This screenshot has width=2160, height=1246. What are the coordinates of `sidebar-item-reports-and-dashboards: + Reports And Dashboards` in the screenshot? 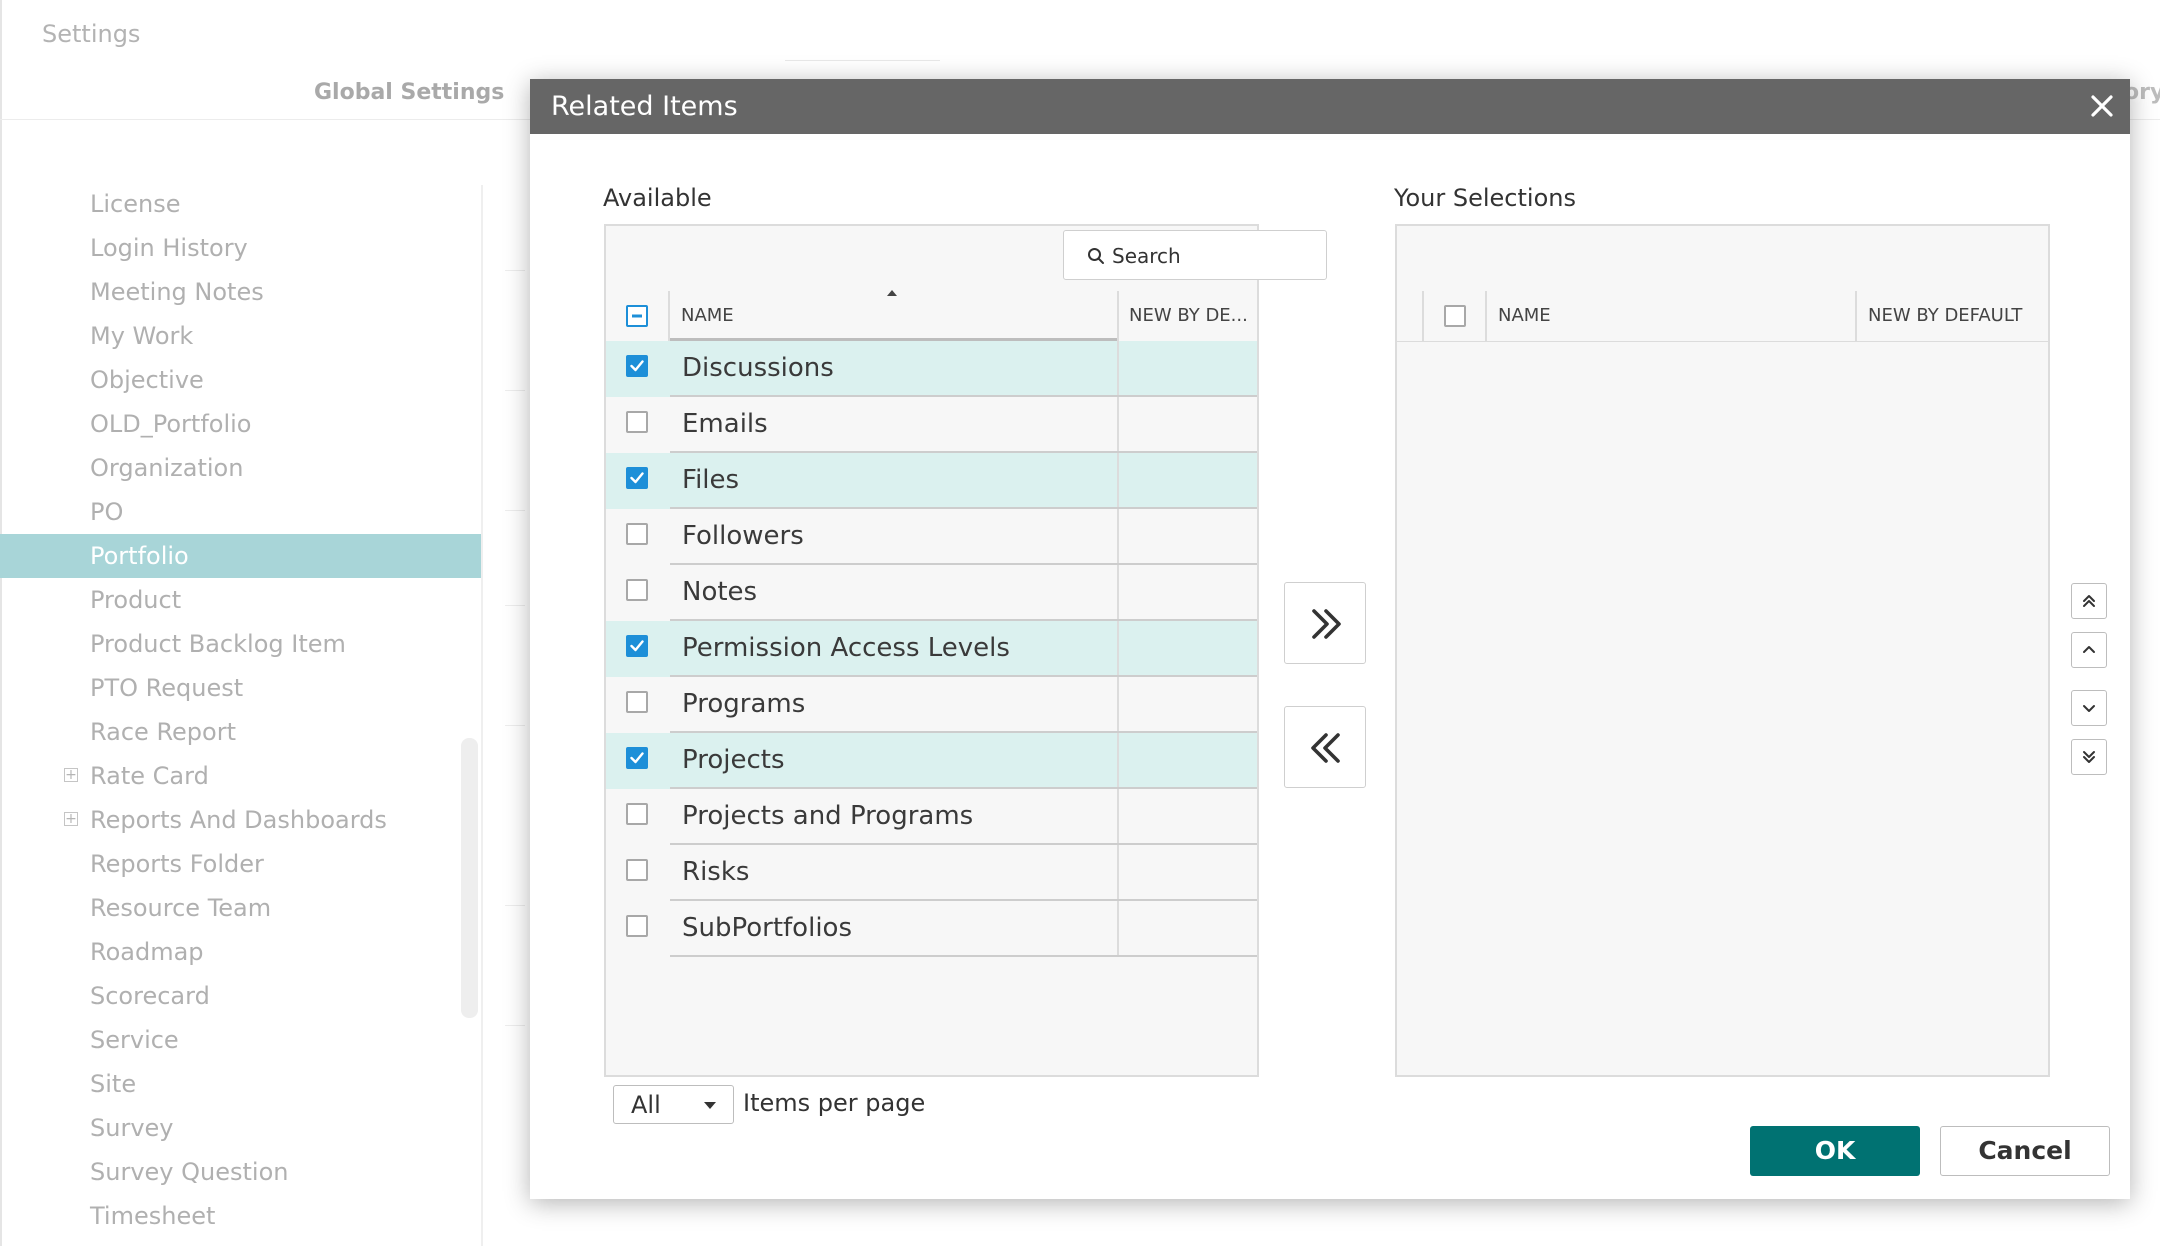 It's located at (240, 820).